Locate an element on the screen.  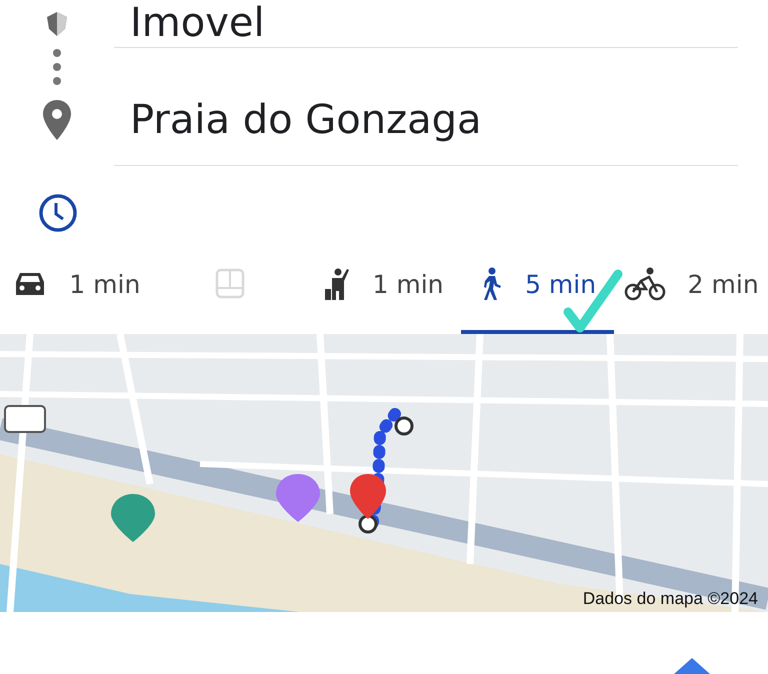
map-attribution: Dados do mapa ©2024 is located at coordinates (670, 599).